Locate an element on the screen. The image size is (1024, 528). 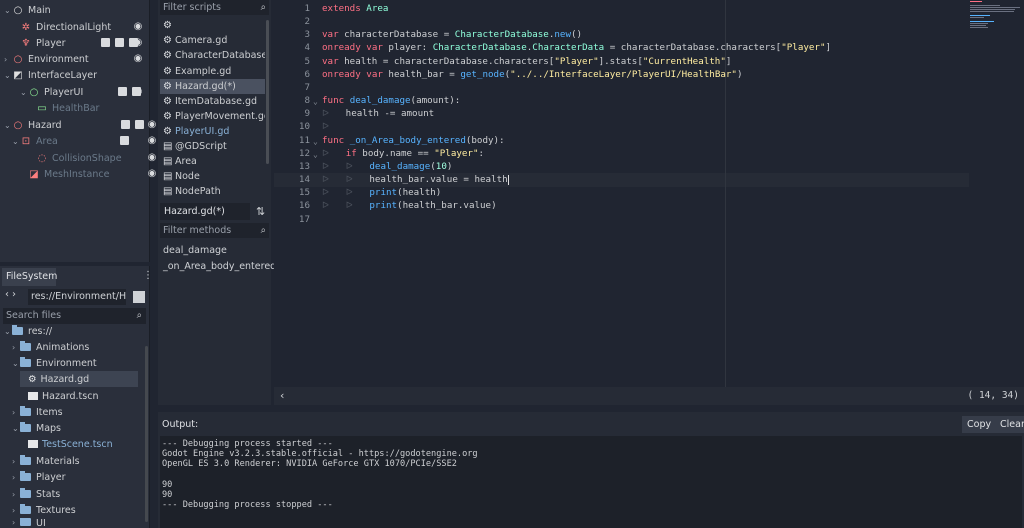
tree-node-playerui: ⌄ ○ PlayerUI ◉ is located at coordinates (95, 92).